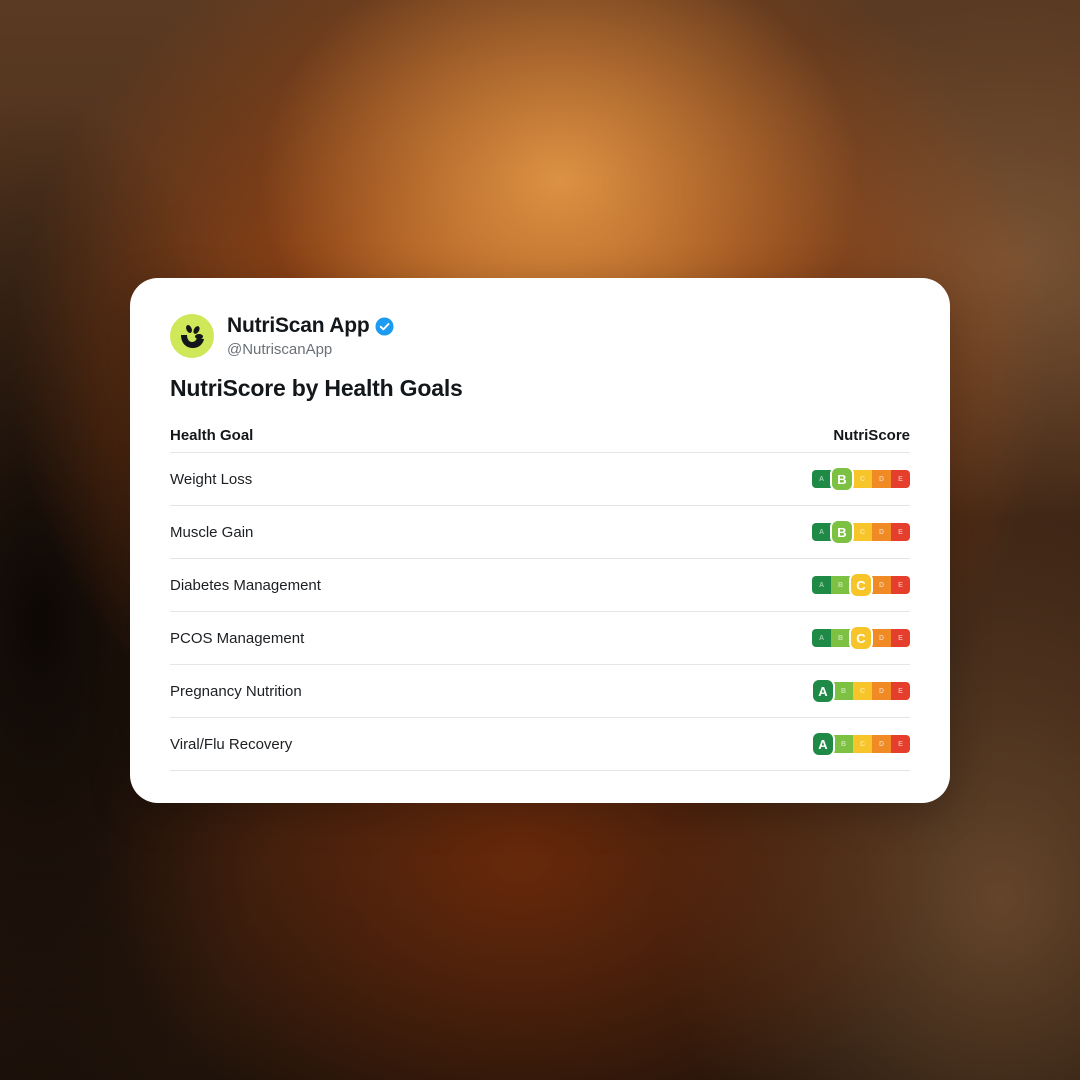 This screenshot has width=1080, height=1080. What do you see at coordinates (540, 585) in the screenshot?
I see `table-row: Diabetes Management A B C D E` at bounding box center [540, 585].